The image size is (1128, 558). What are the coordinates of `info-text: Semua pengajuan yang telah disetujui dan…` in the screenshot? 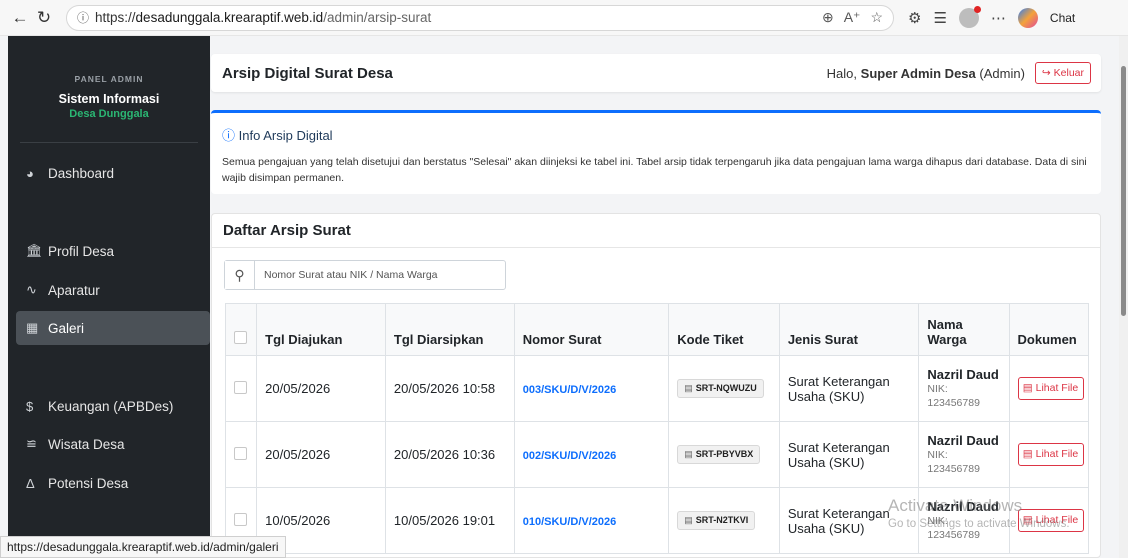 It's located at (654, 170).